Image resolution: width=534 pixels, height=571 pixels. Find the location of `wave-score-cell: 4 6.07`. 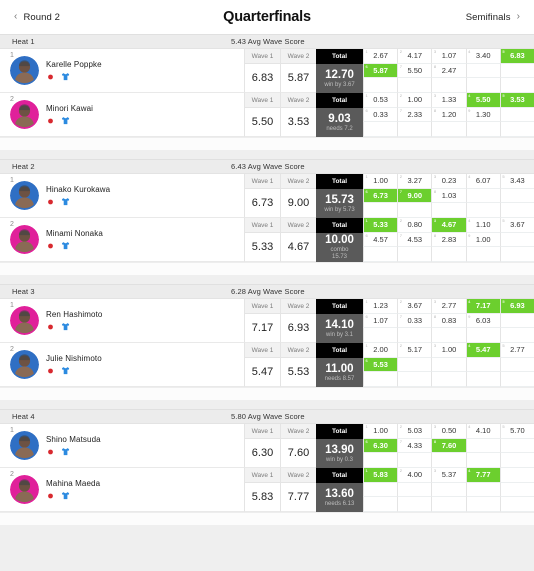

wave-score-cell: 4 6.07 is located at coordinates (482, 181).